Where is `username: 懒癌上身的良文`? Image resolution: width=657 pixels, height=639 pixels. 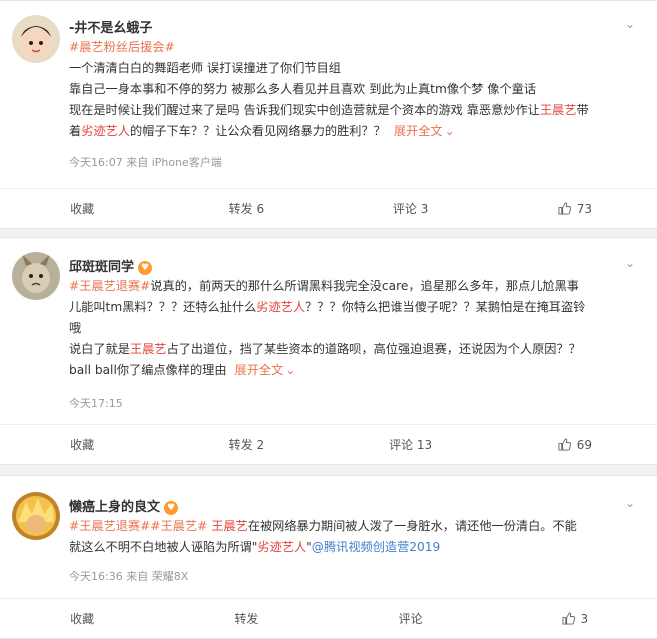
username: 懒癌上身的良文 is located at coordinates (114, 507).